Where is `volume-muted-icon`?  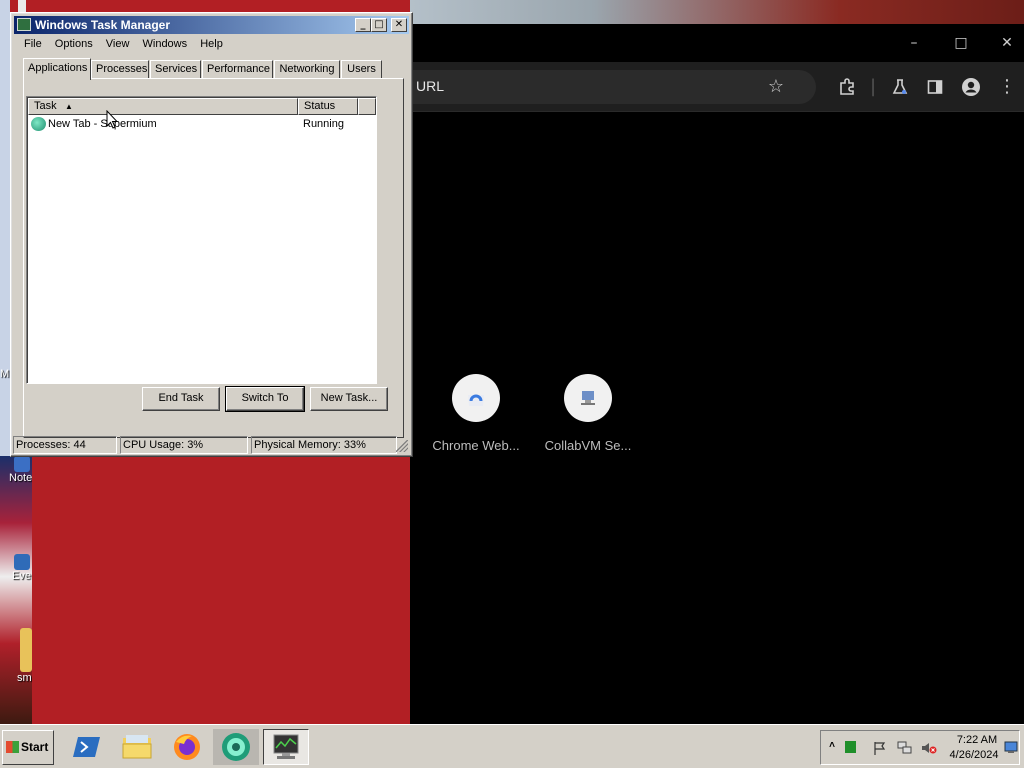 volume-muted-icon is located at coordinates (929, 748).